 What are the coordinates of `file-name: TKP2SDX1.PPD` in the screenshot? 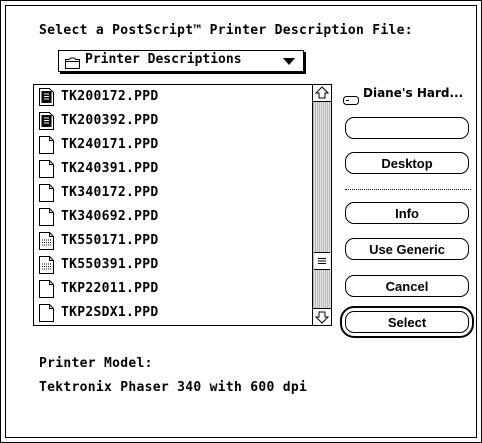 It's located at (110, 312).